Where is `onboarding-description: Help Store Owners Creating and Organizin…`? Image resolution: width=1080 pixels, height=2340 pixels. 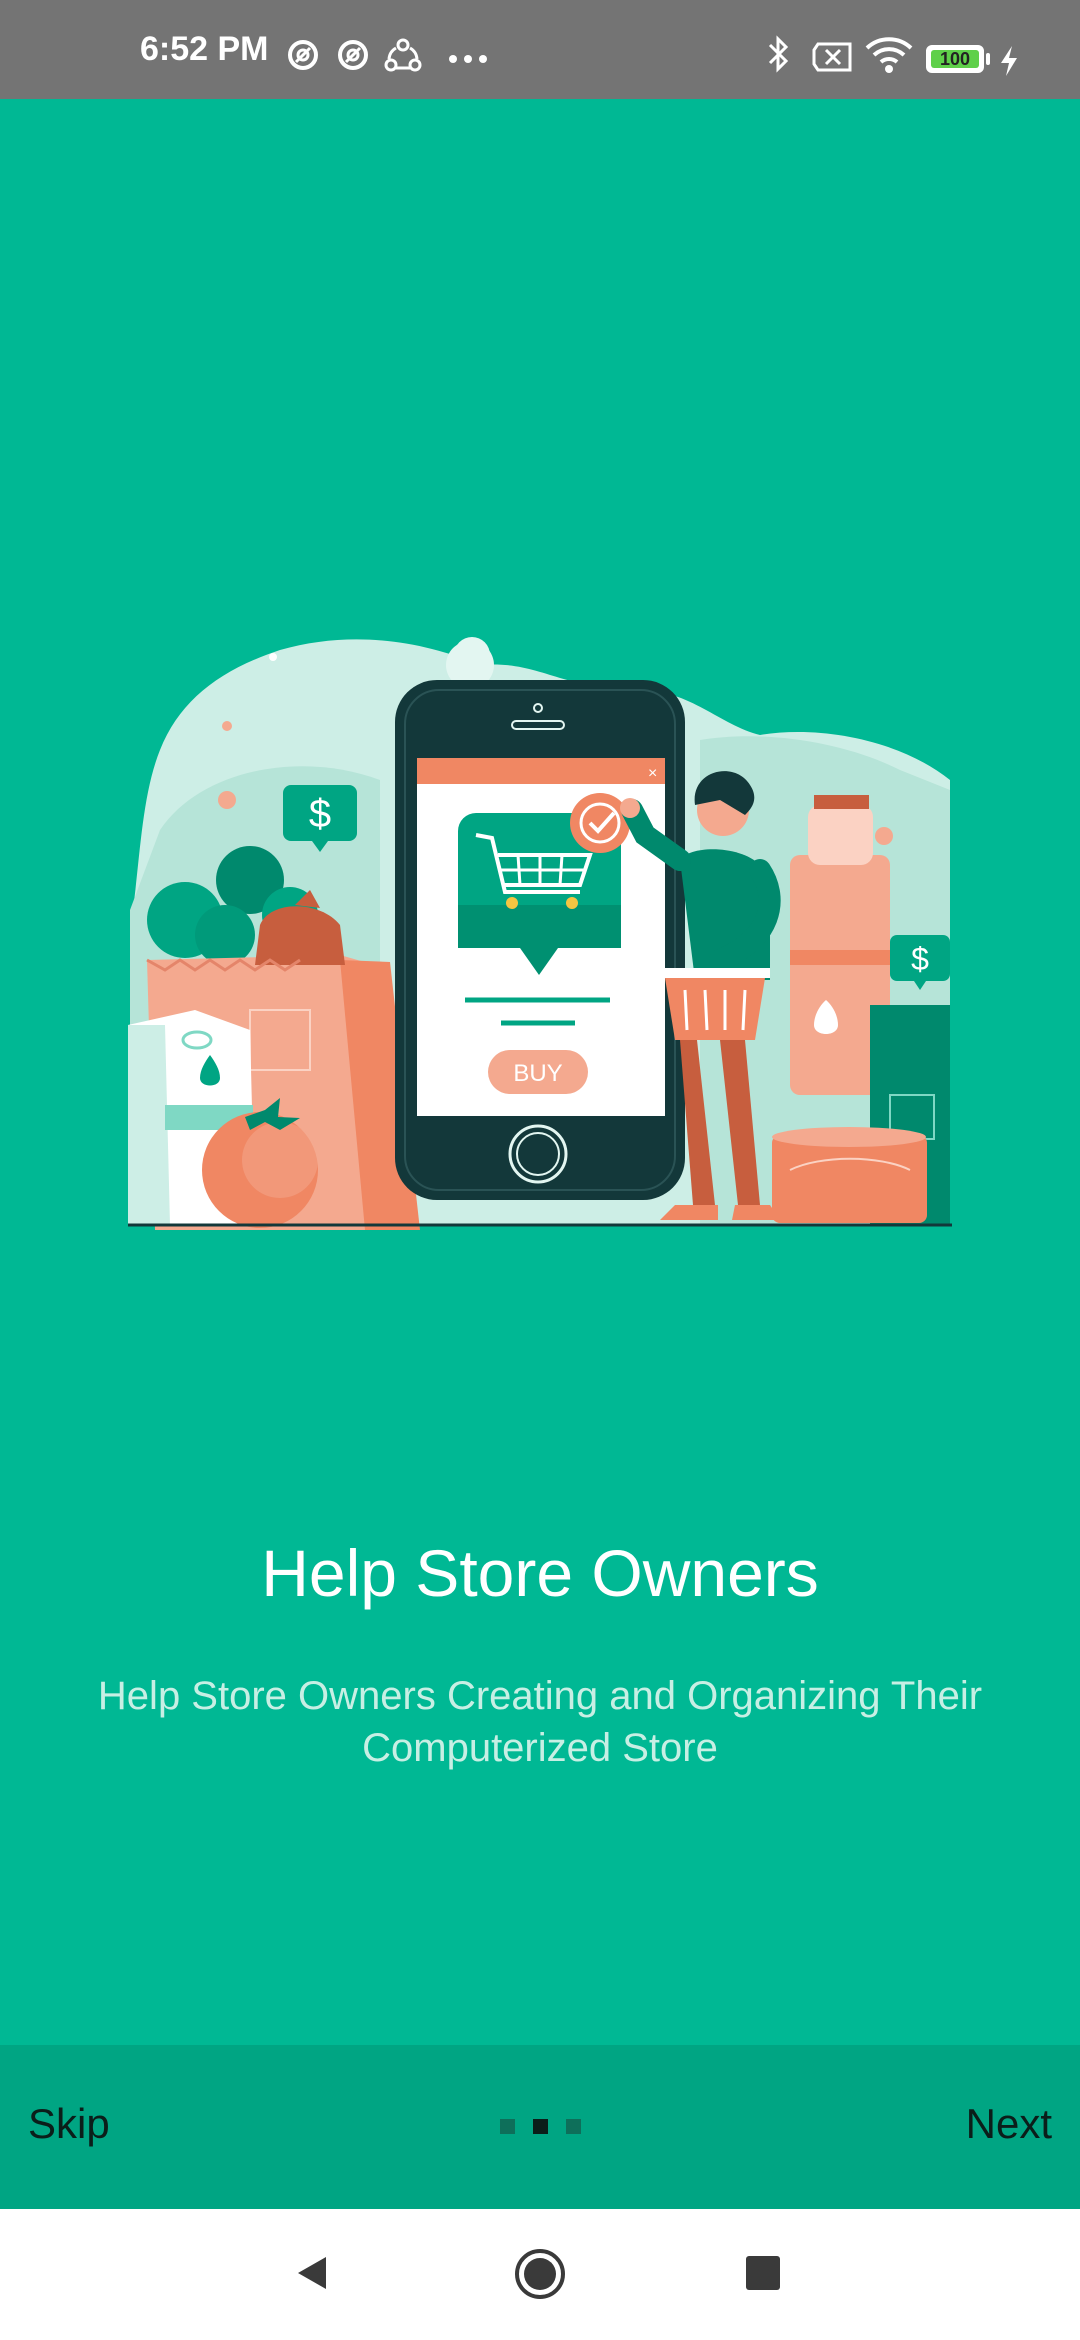
onboarding-description: Help Store Owners Creating and Organizin… is located at coordinates (540, 1722).